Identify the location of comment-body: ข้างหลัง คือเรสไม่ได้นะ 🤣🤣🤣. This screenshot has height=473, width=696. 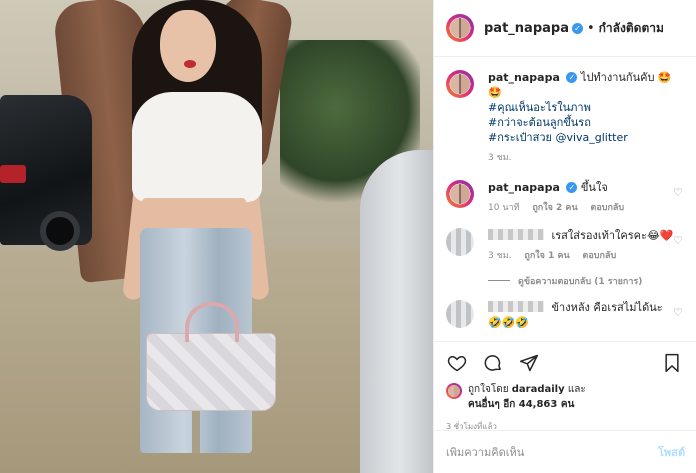
(585, 315).